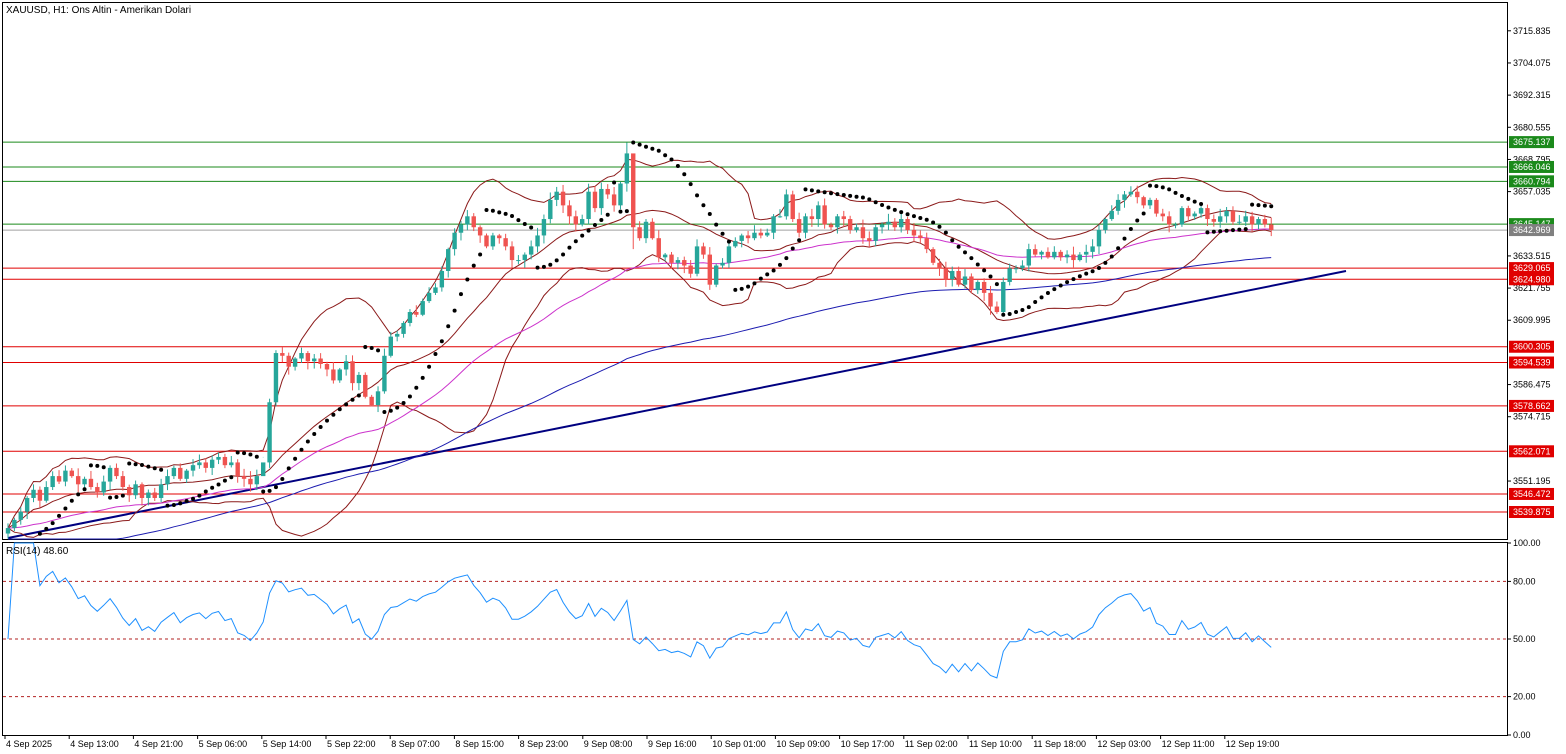 The height and width of the screenshot is (754, 1566). I want to click on support-badge-label: 3624.980, so click(1532, 279).